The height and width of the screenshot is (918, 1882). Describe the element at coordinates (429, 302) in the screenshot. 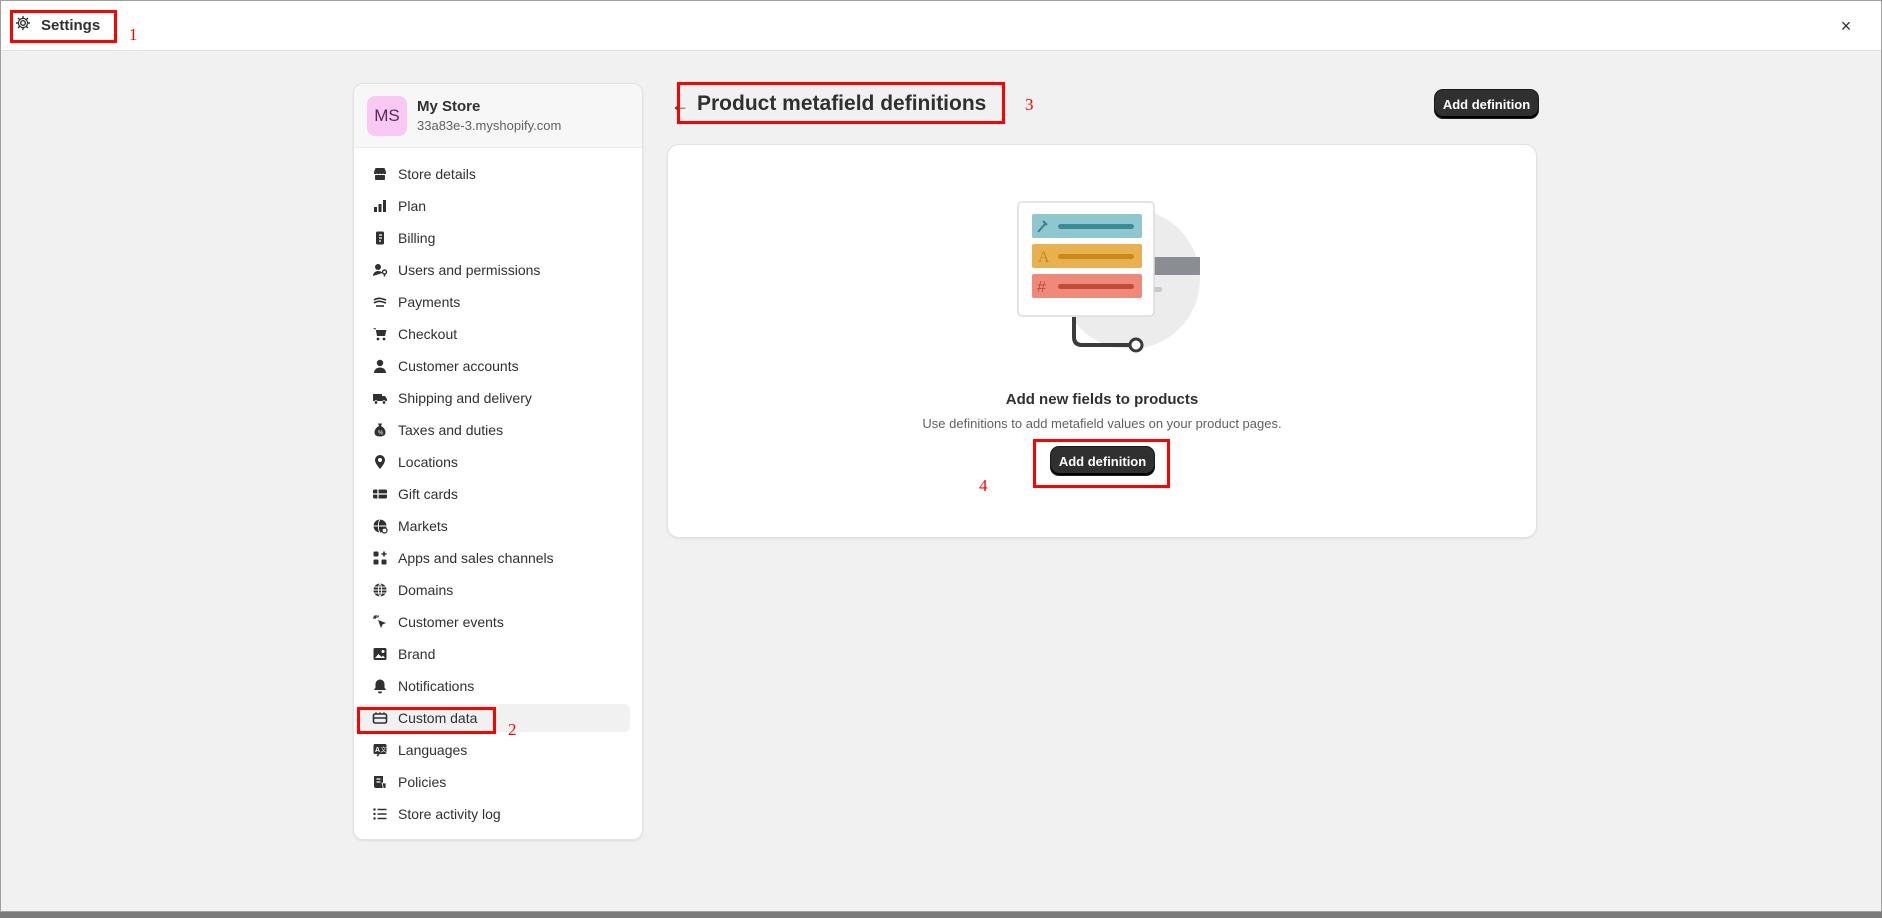

I see `sidebar-item-label: Payments` at that location.